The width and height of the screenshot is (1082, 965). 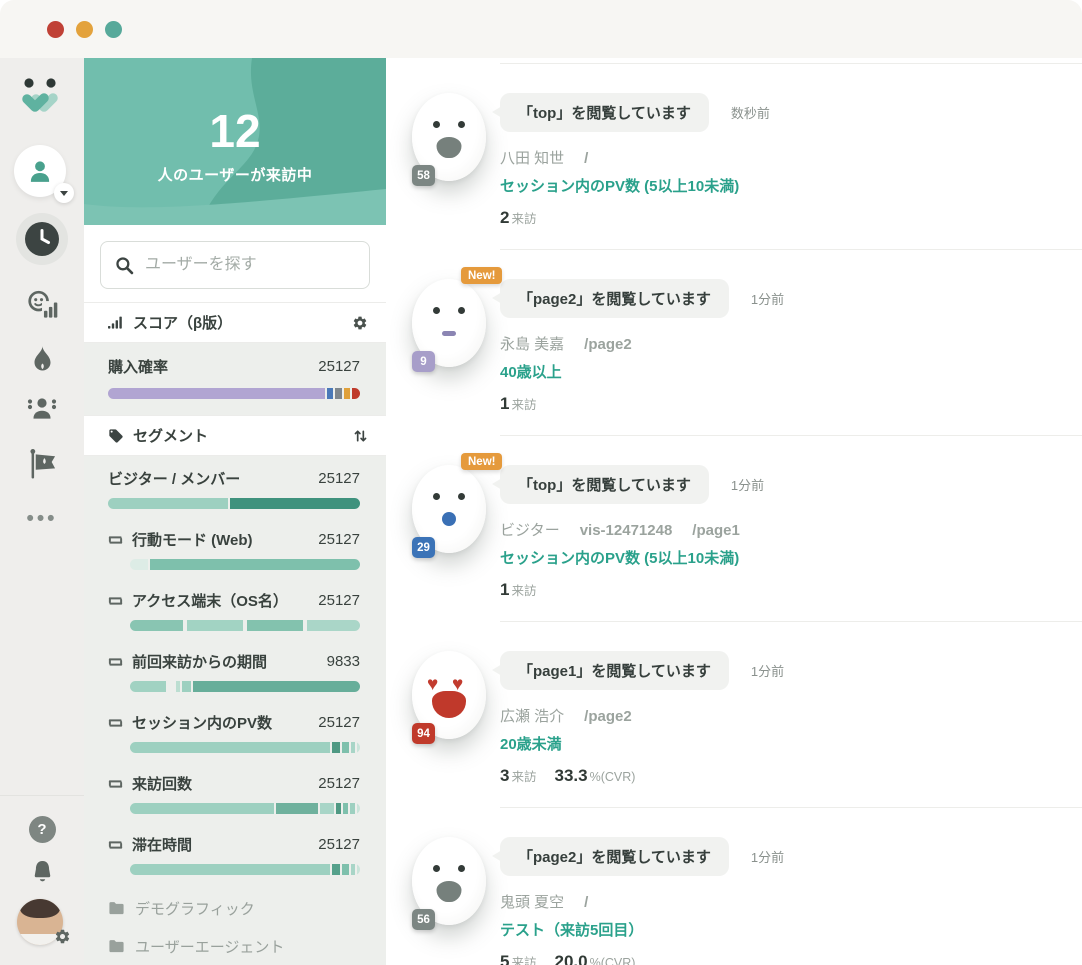 I want to click on user-face-avatar: 9, so click(x=452, y=325).